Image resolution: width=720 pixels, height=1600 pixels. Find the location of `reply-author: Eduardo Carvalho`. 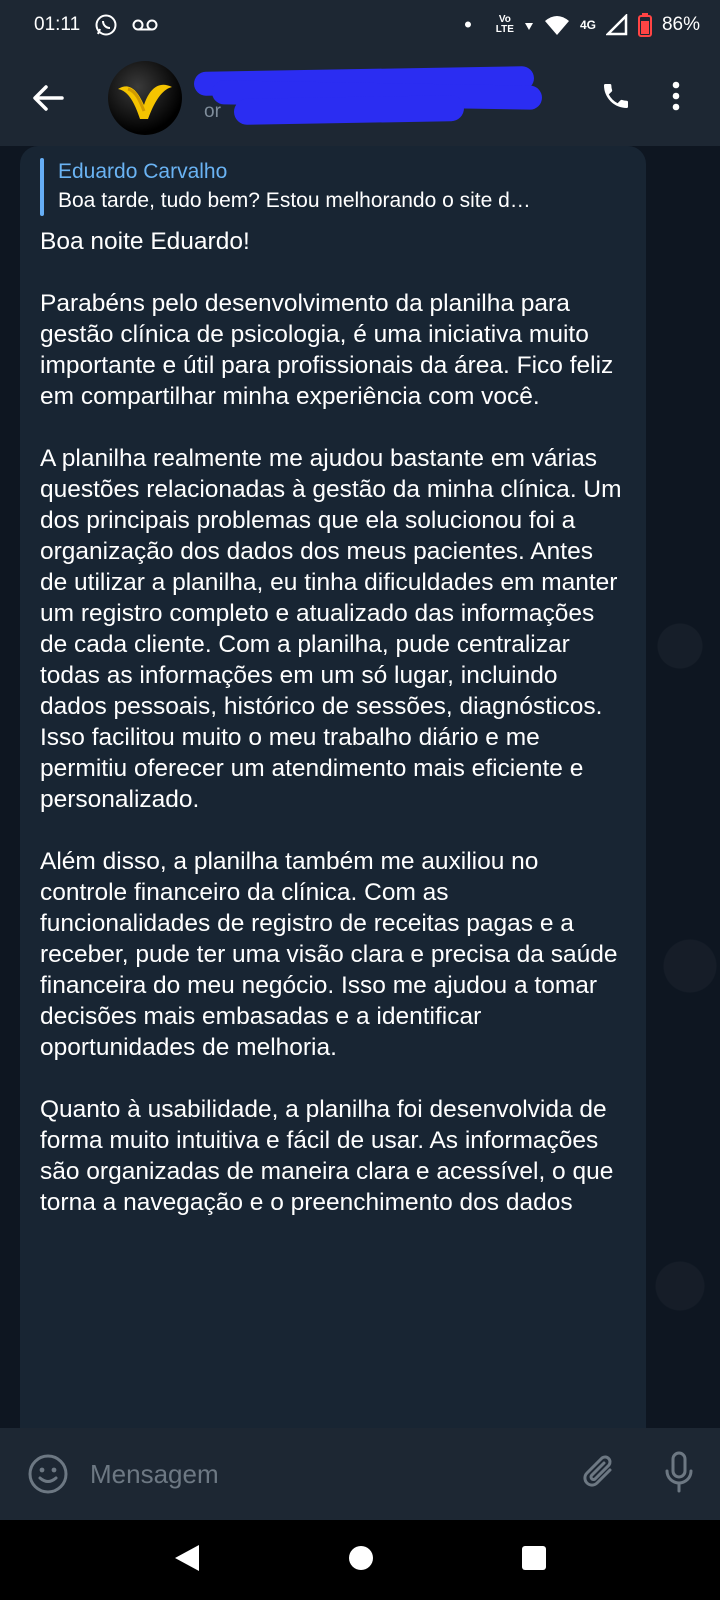

reply-author: Eduardo Carvalho is located at coordinates (143, 171).